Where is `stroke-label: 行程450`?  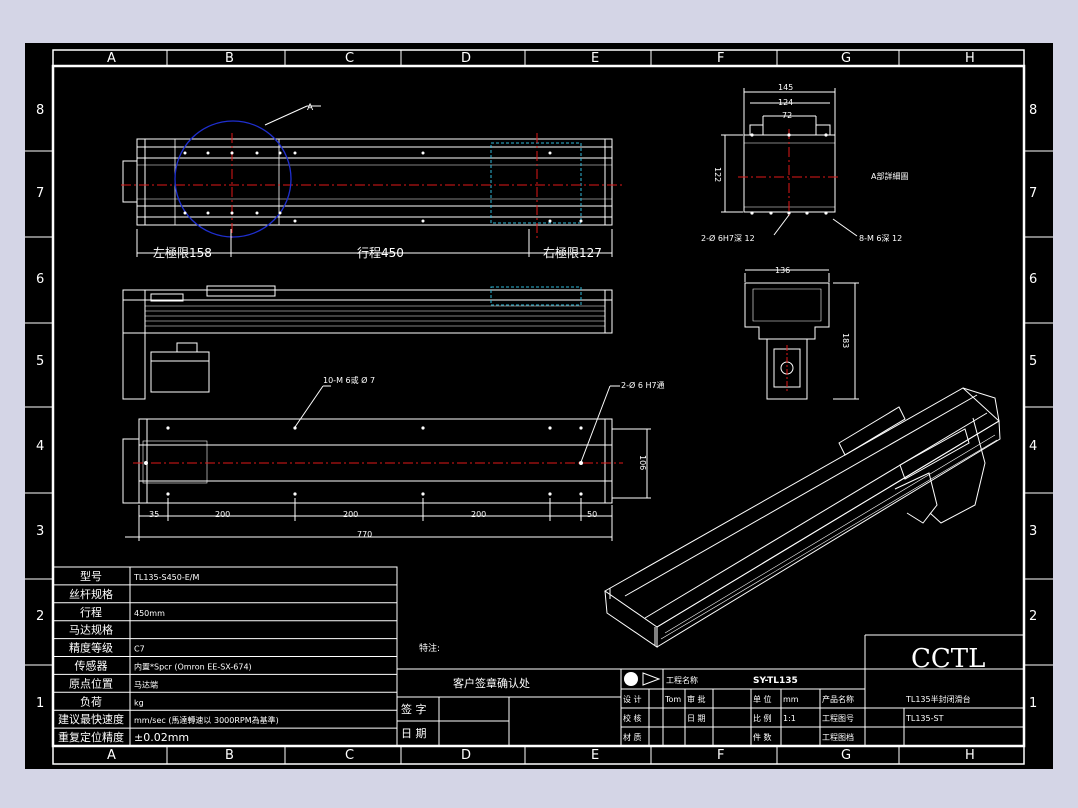 stroke-label: 行程450 is located at coordinates (380, 252).